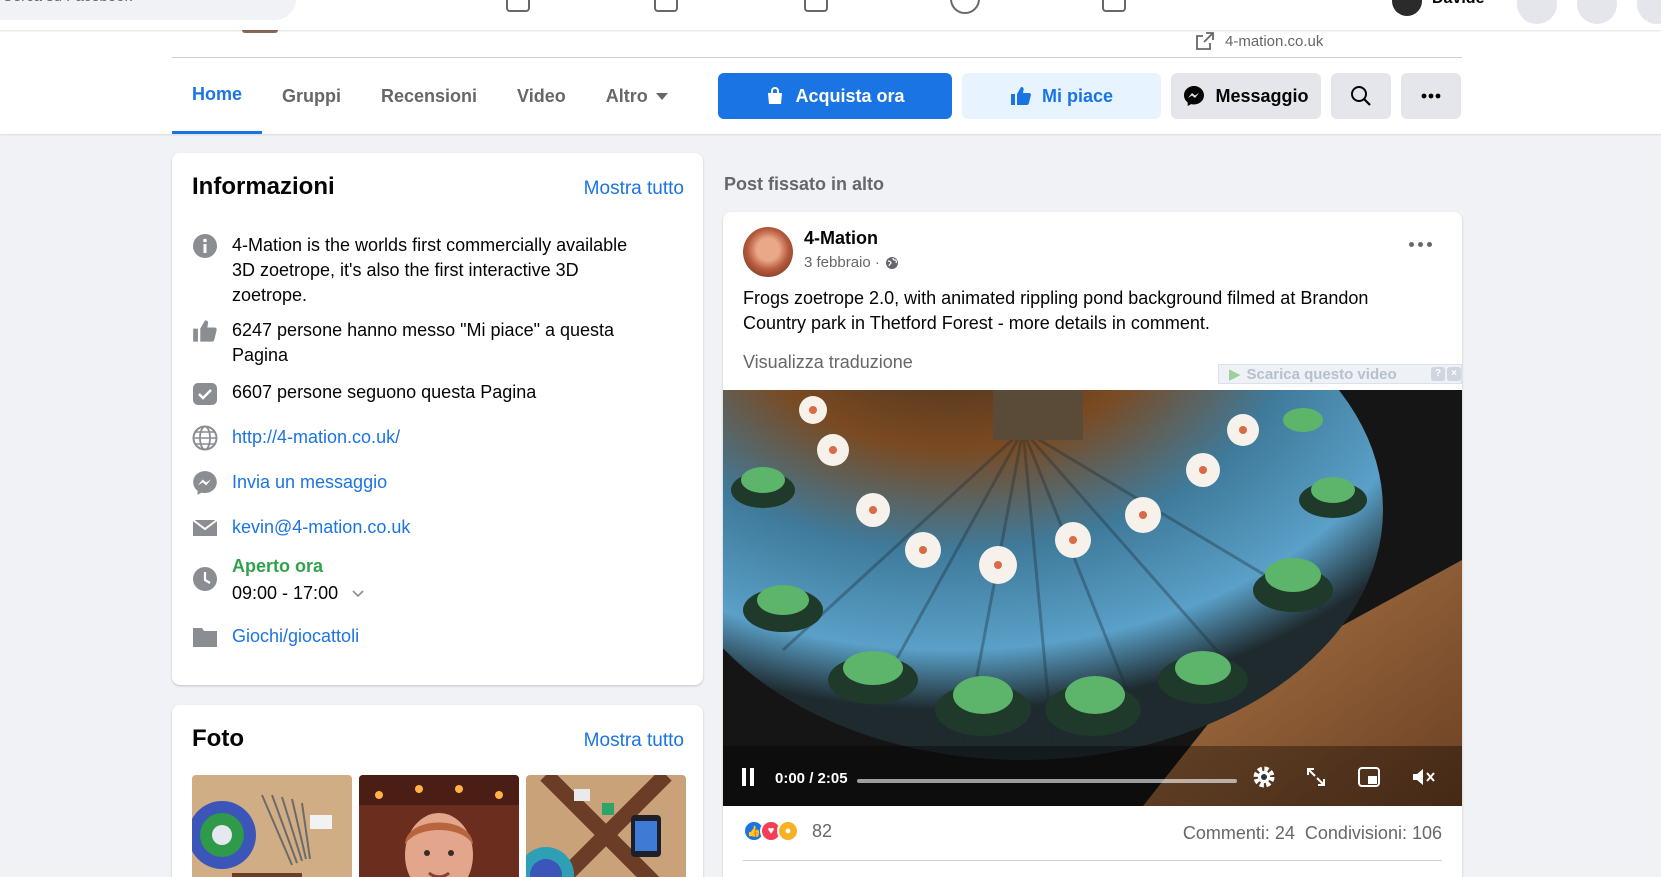  What do you see at coordinates (148, 10) in the screenshot?
I see `search-input: Cerca su Facebook` at bounding box center [148, 10].